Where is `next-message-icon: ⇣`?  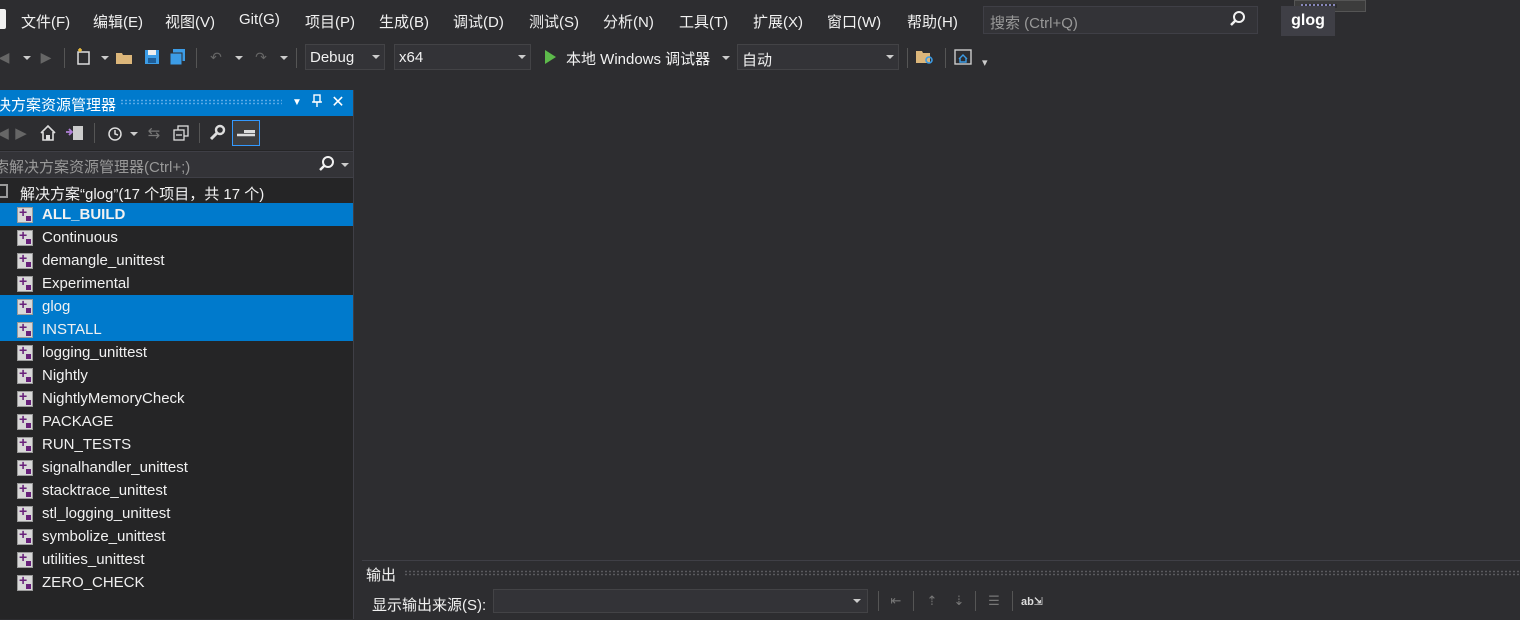 next-message-icon: ⇣ is located at coordinates (959, 601).